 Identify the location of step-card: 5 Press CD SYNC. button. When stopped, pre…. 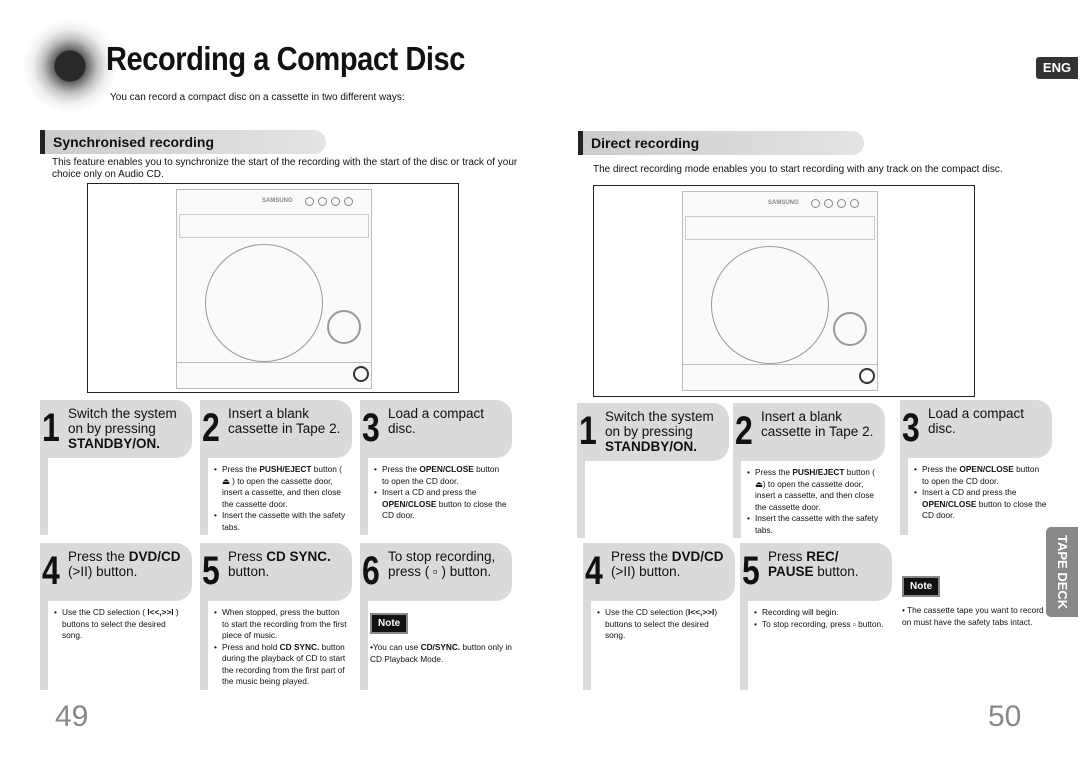
(276, 616).